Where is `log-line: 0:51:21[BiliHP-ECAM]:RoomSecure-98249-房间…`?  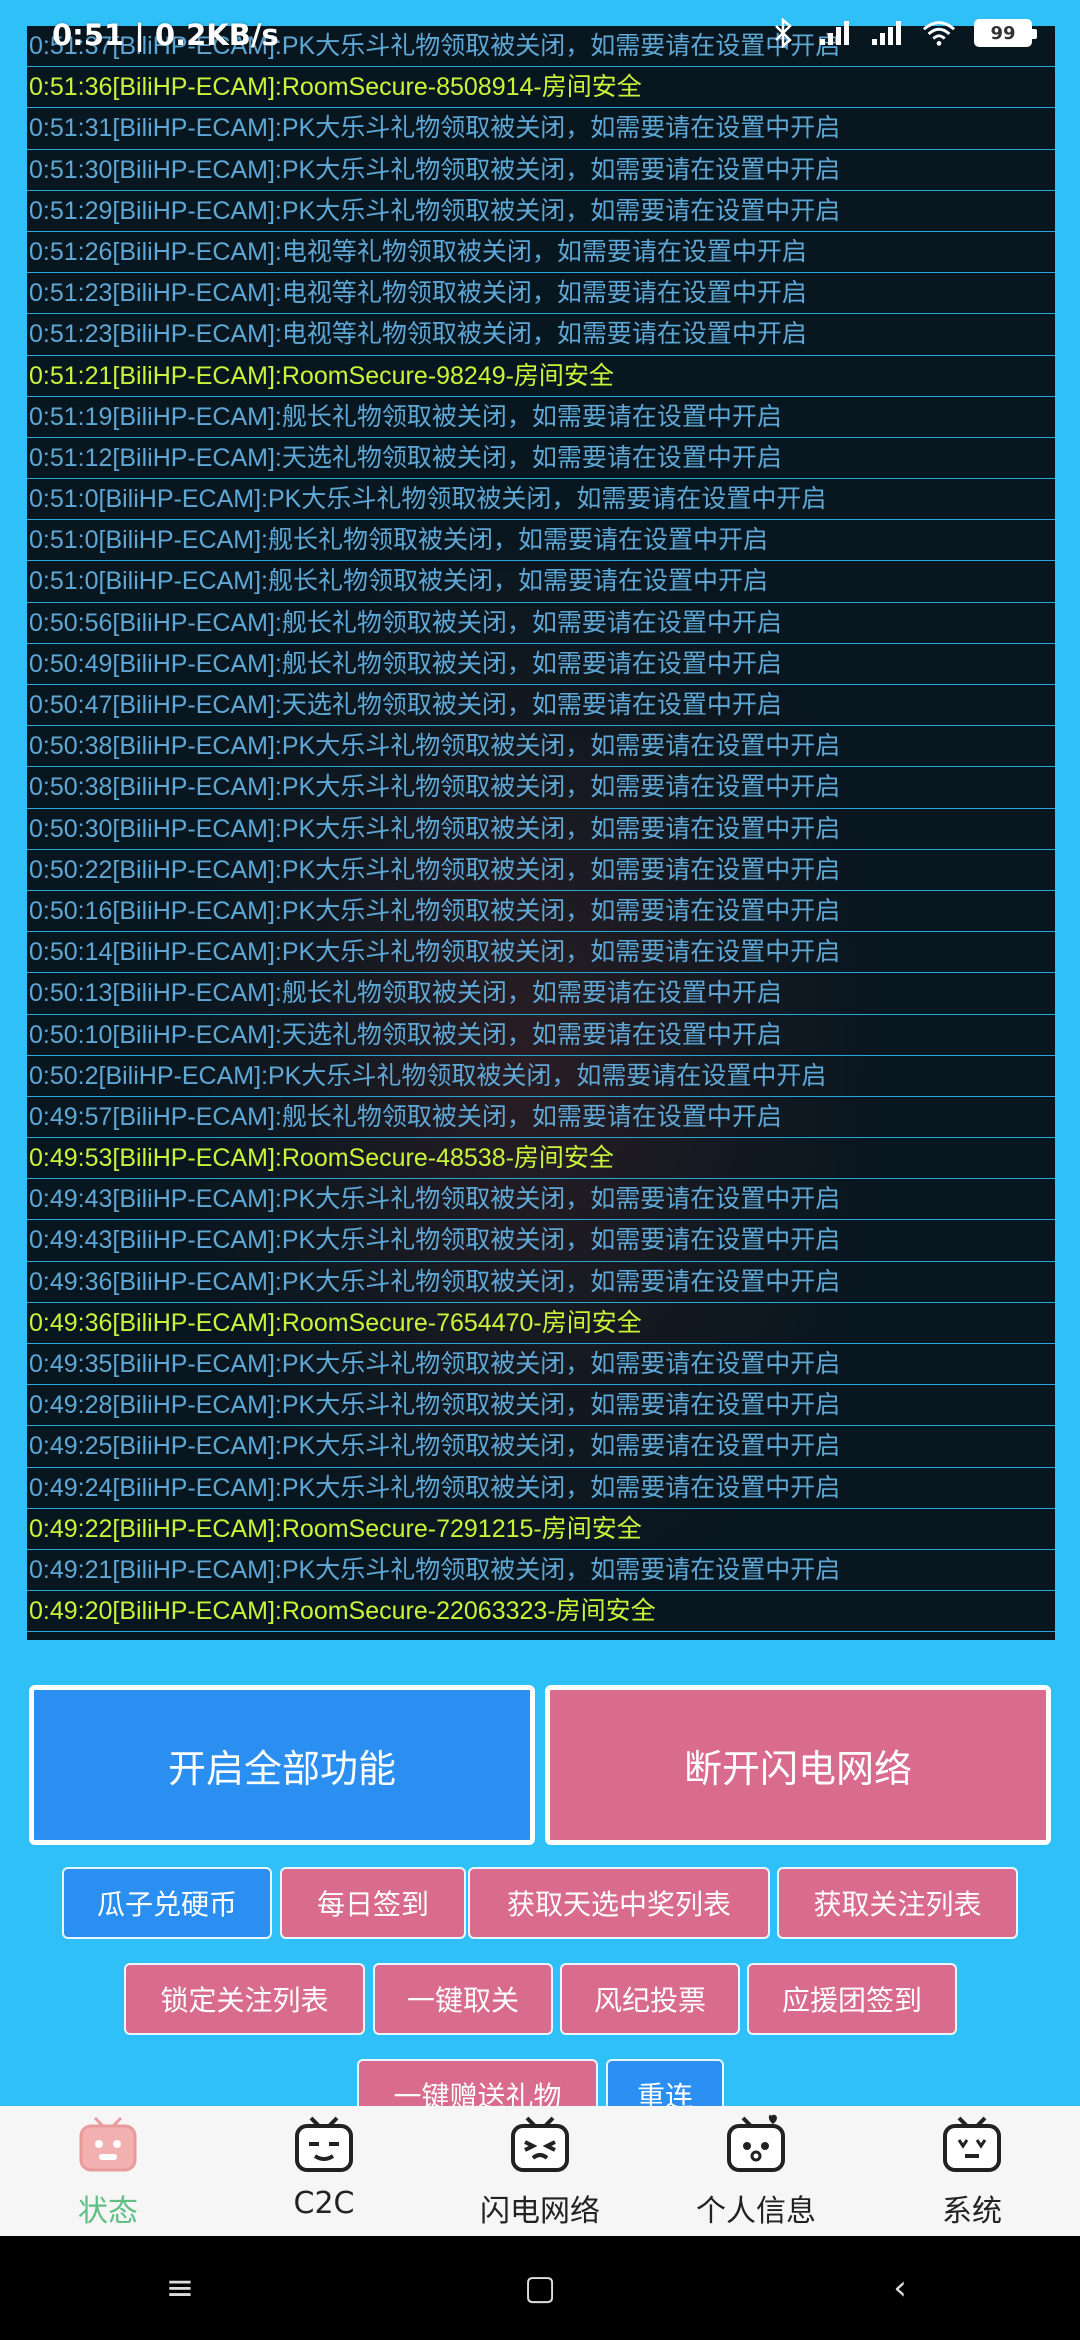 log-line: 0:51:21[BiliHP-ECAM]:RoomSecure-98249-房间… is located at coordinates (541, 376).